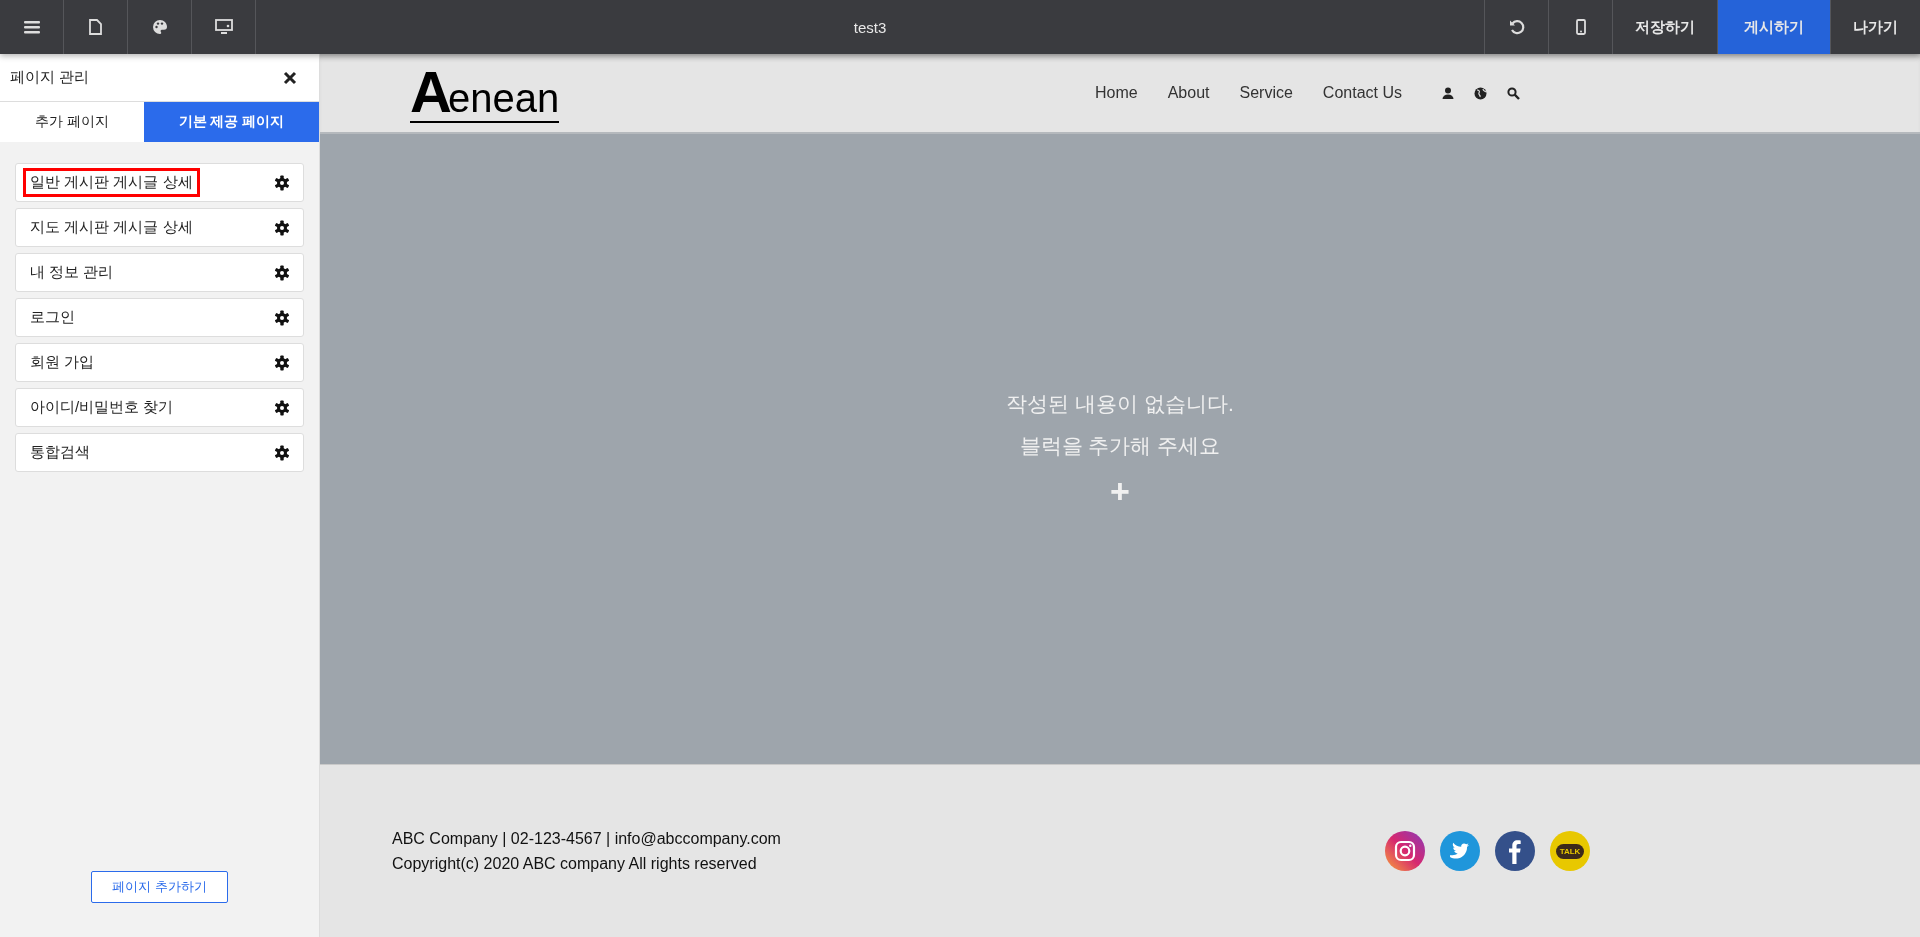 This screenshot has width=1920, height=937. I want to click on nav-link: Contact Us, so click(1362, 93).